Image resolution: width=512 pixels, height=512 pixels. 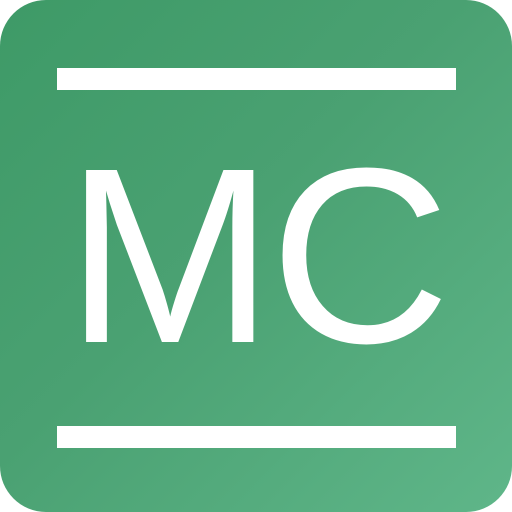 What do you see at coordinates (256, 437) in the screenshot?
I see `bottom-rule` at bounding box center [256, 437].